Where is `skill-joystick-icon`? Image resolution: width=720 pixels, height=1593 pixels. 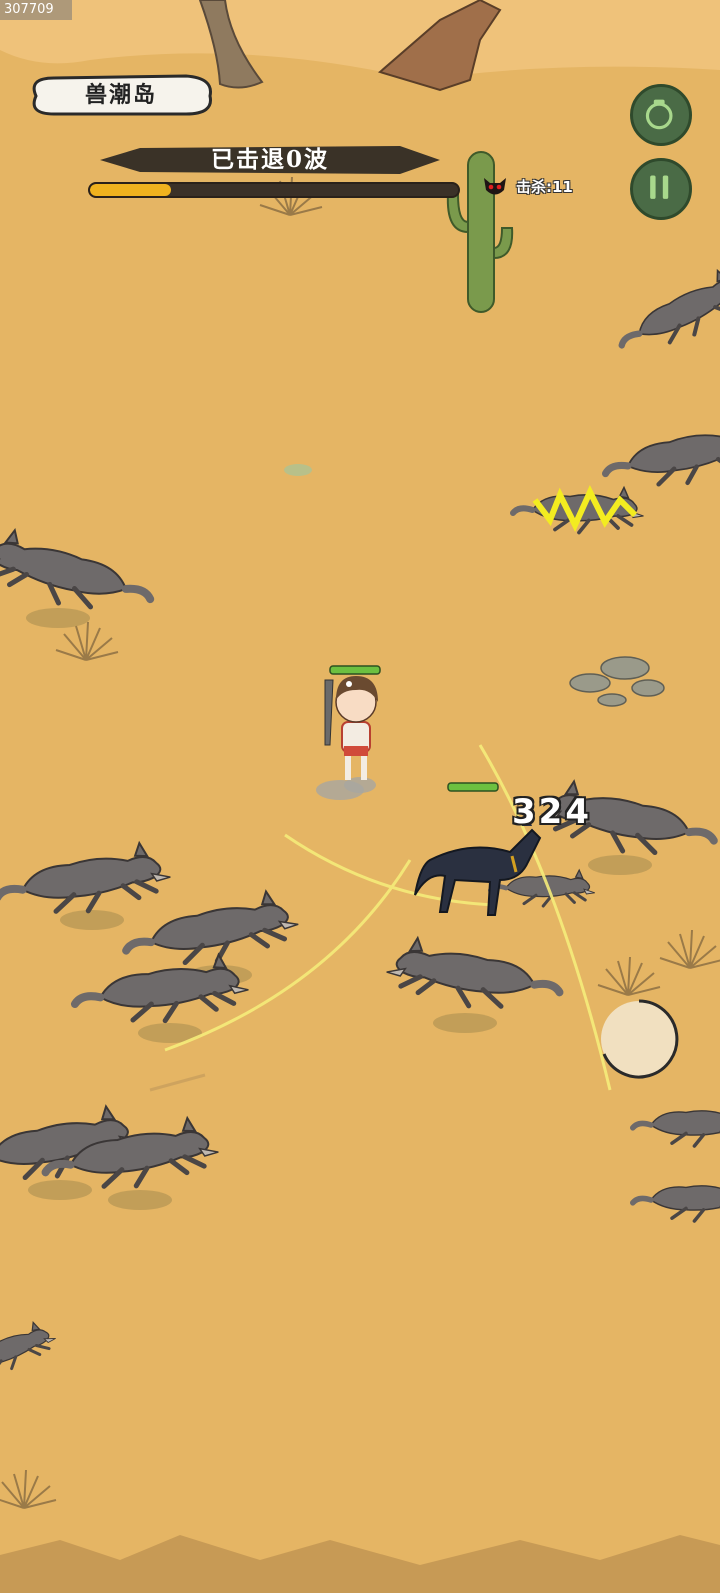
skill-joystick-icon is located at coordinates (640, 1039).